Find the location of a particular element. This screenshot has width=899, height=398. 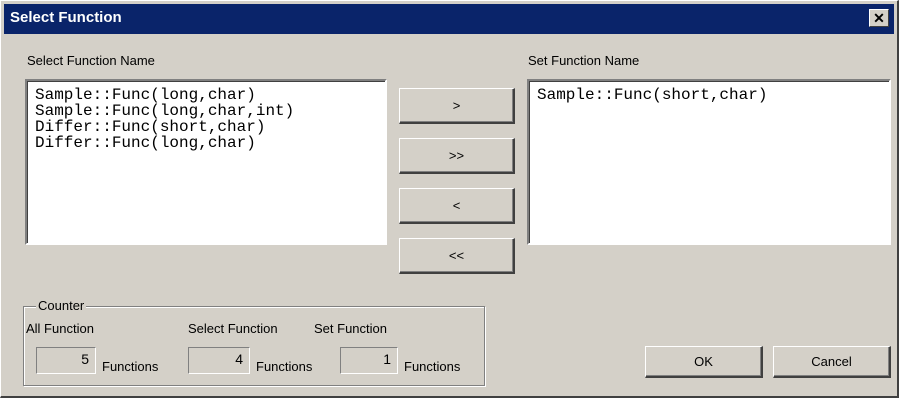

remove-all-button: << is located at coordinates (457, 256).